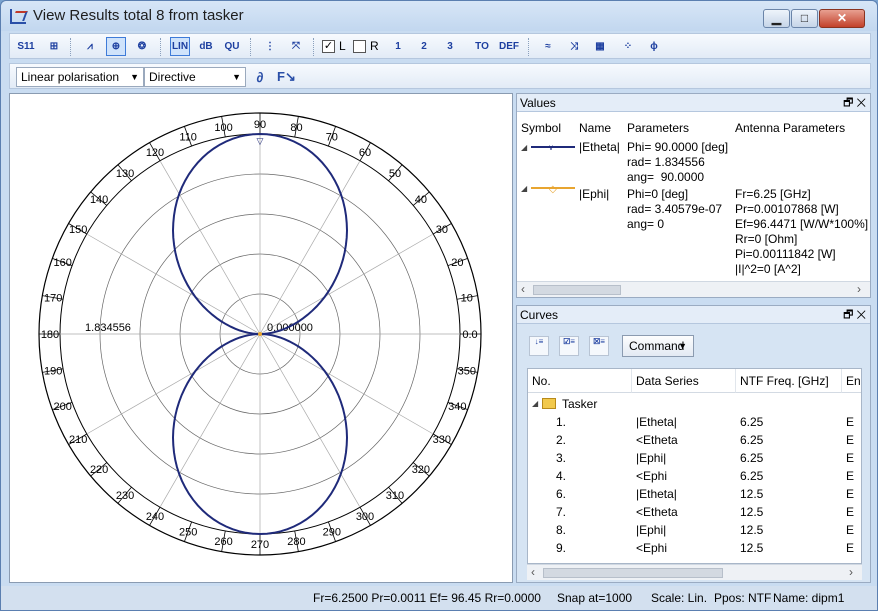  I want to click on curve-row-series: |Ephi|, so click(651, 530).